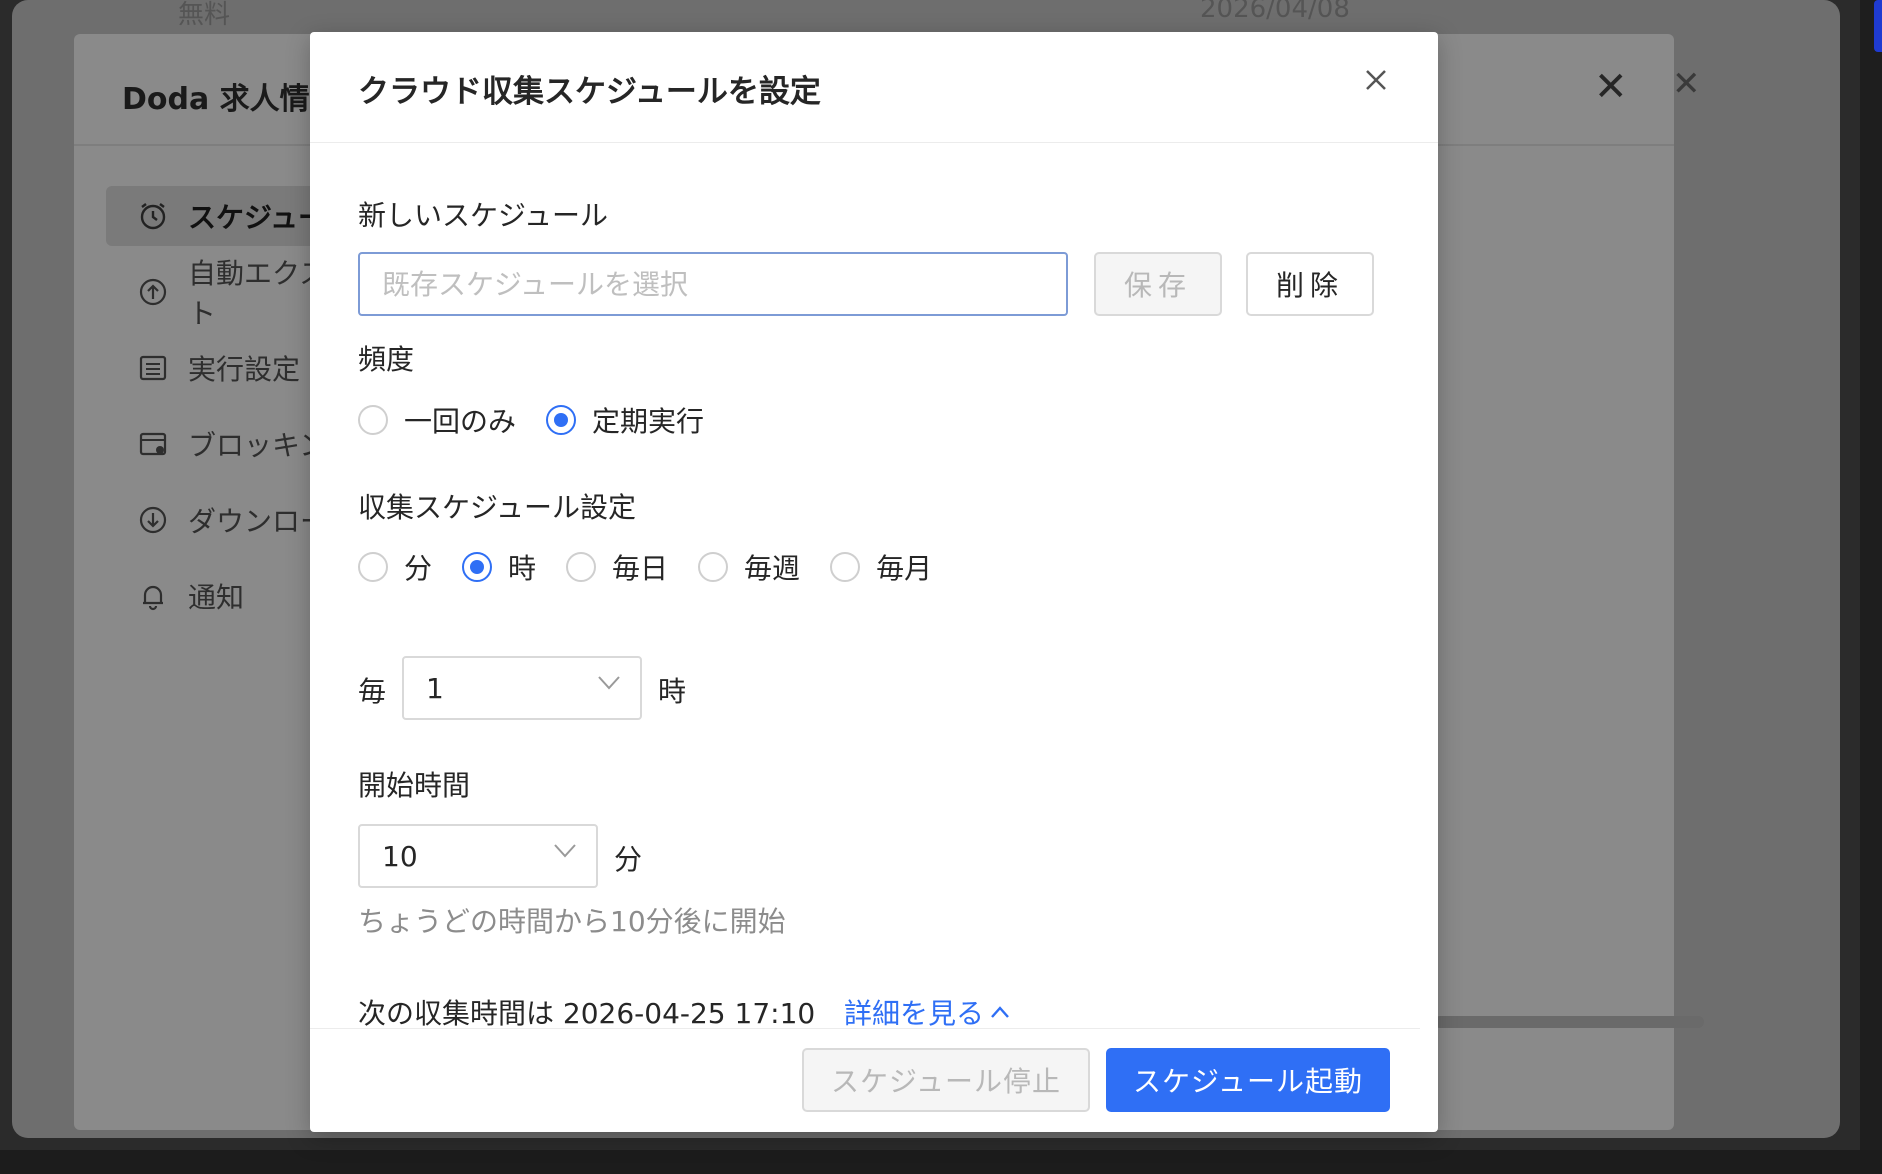  What do you see at coordinates (1000, 1012) in the screenshot?
I see `chevron-up-icon` at bounding box center [1000, 1012].